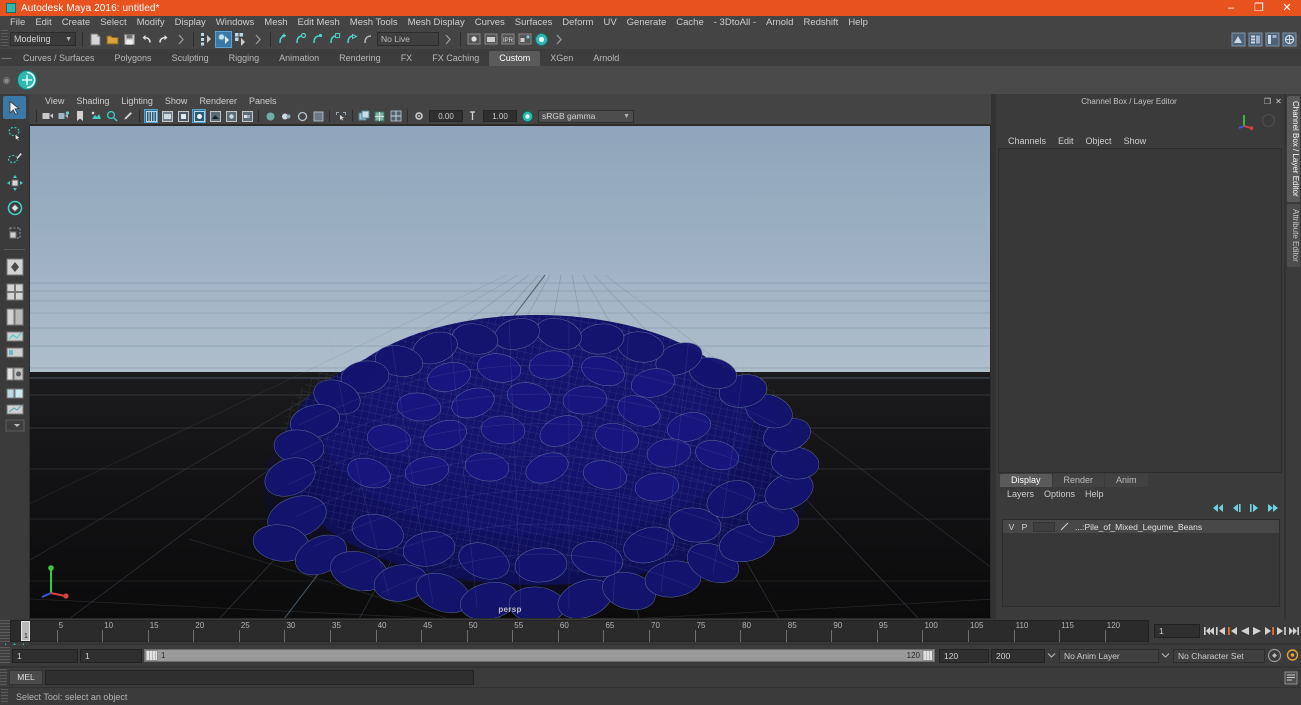  Describe the element at coordinates (1236, 509) in the screenshot. I see `move-layer-up-icon` at that location.